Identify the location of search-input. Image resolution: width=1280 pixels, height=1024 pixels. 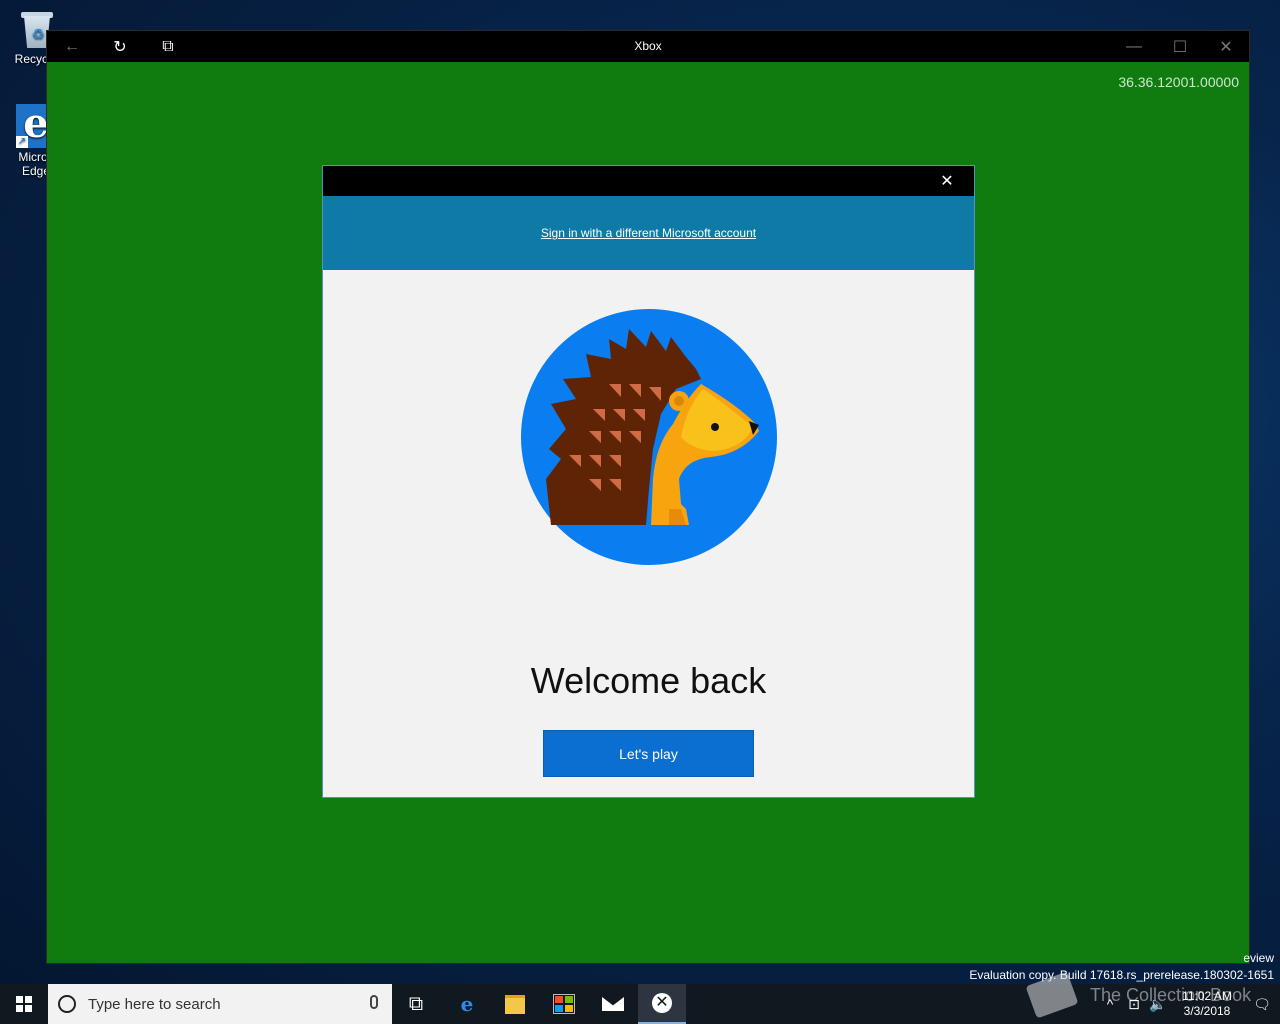
(218, 1004).